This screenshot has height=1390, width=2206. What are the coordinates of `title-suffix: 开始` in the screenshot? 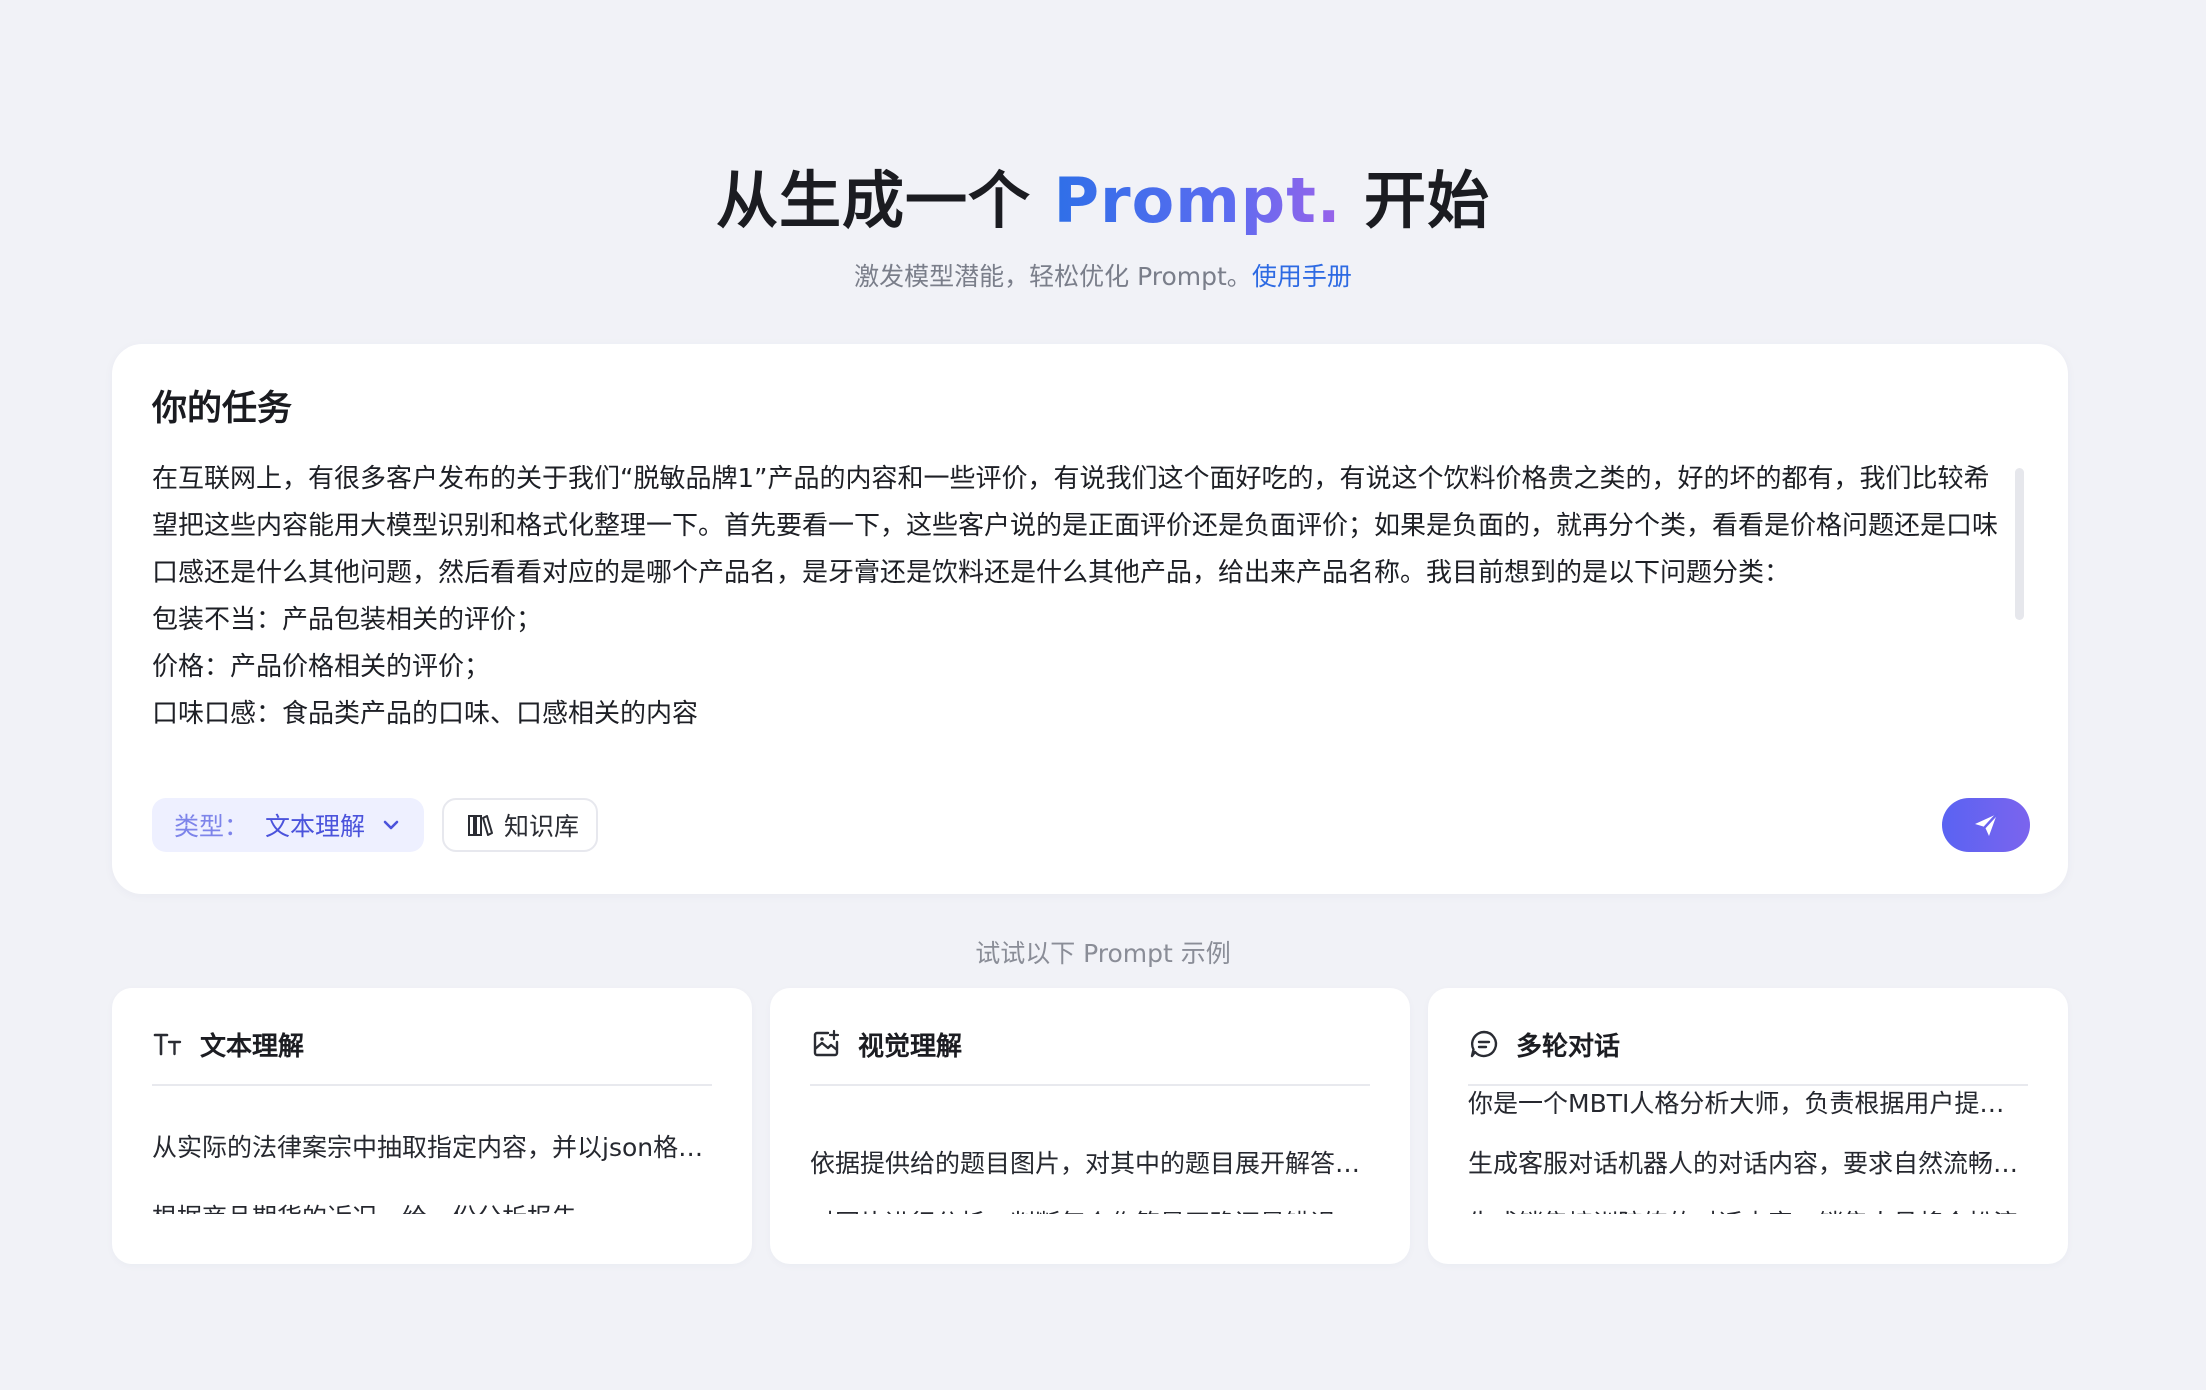 It's located at (1415, 200).